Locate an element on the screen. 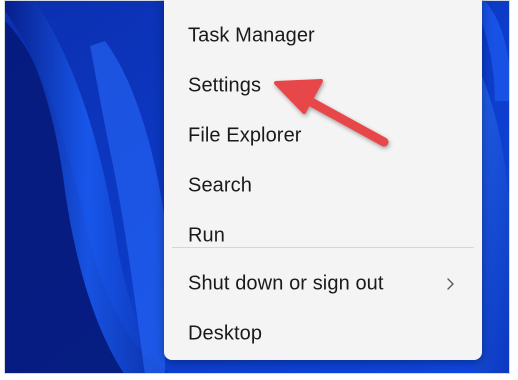 Image resolution: width=518 pixels, height=380 pixels. menu-item-run: Run is located at coordinates (323, 236).